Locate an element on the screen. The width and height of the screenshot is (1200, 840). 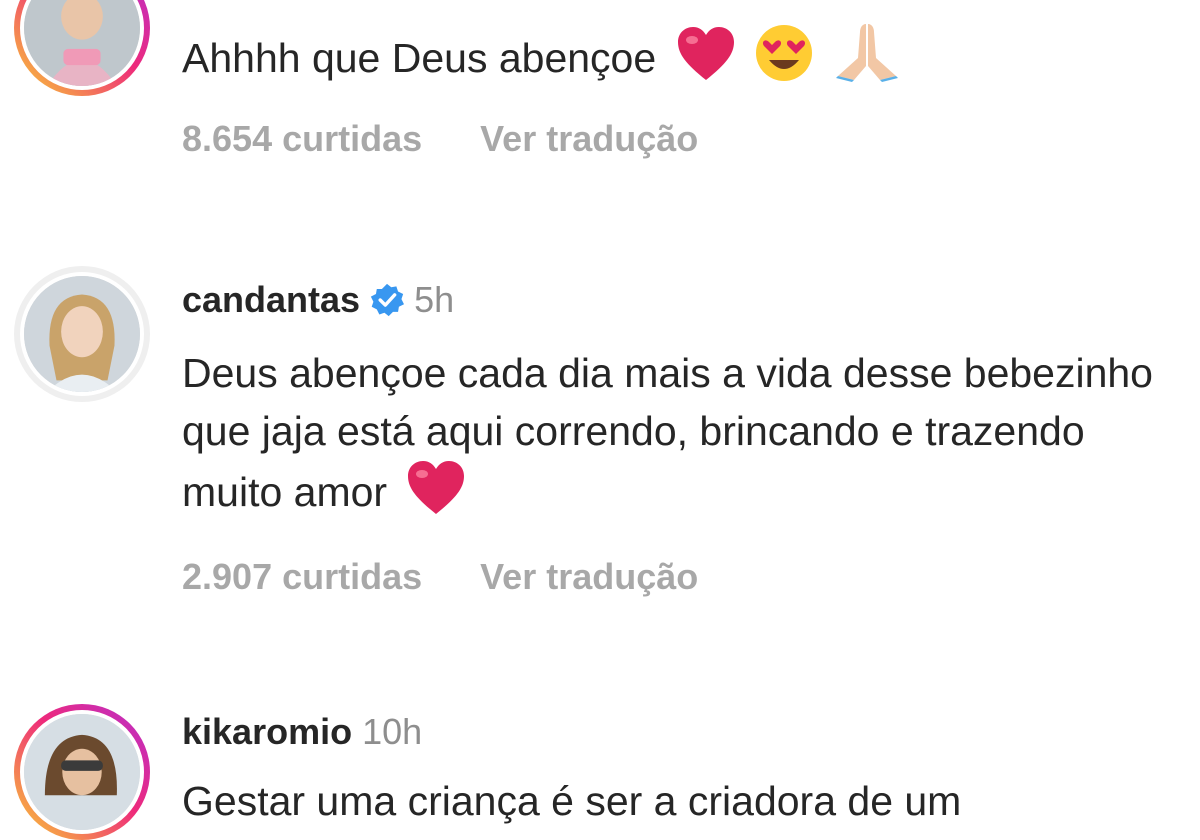
folded-hands-icon is located at coordinates (867, 59).